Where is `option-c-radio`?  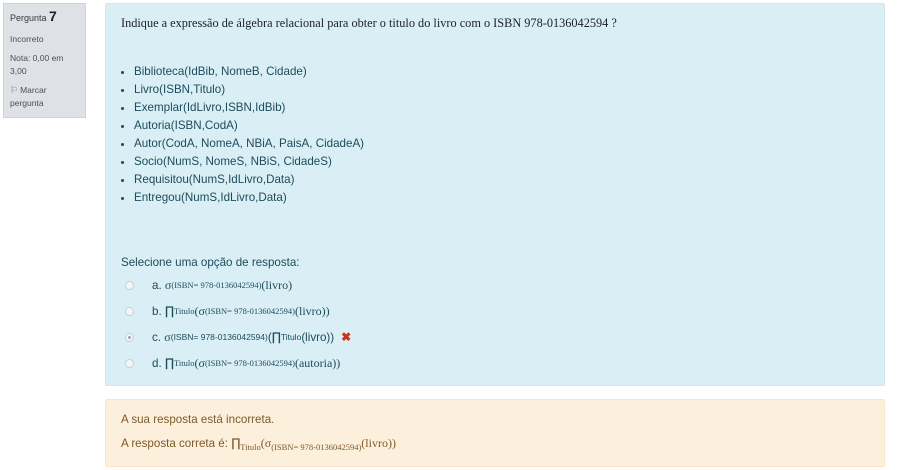 option-c-radio is located at coordinates (129, 337).